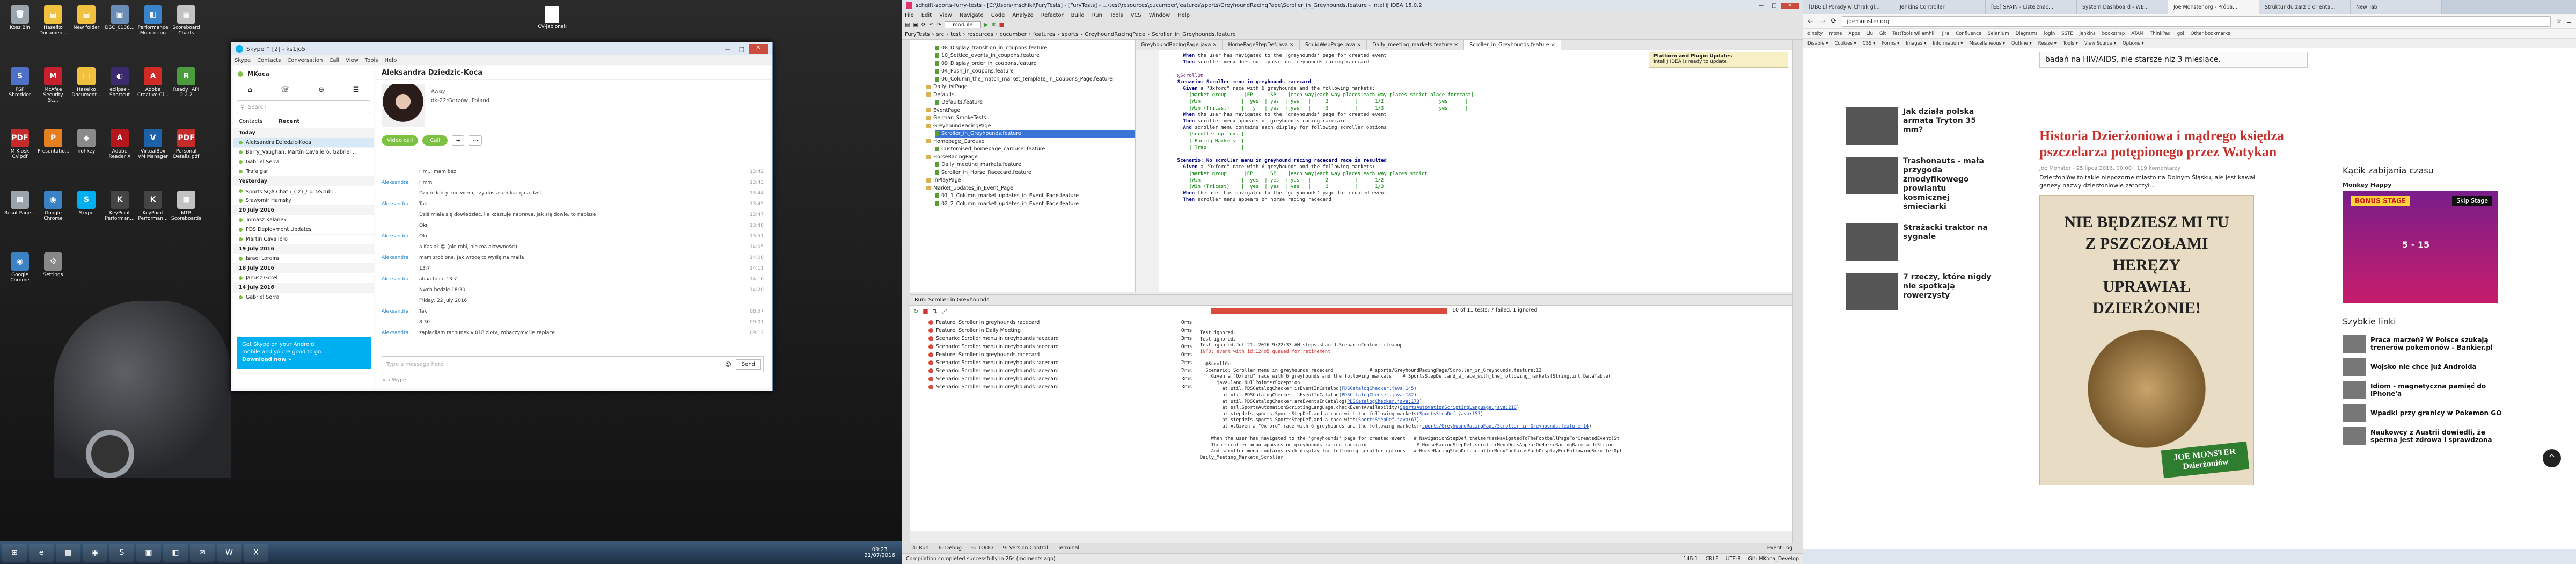 The height and width of the screenshot is (564, 2576). Describe the element at coordinates (909, 15) in the screenshot. I see `ide-menu-item: File` at that location.